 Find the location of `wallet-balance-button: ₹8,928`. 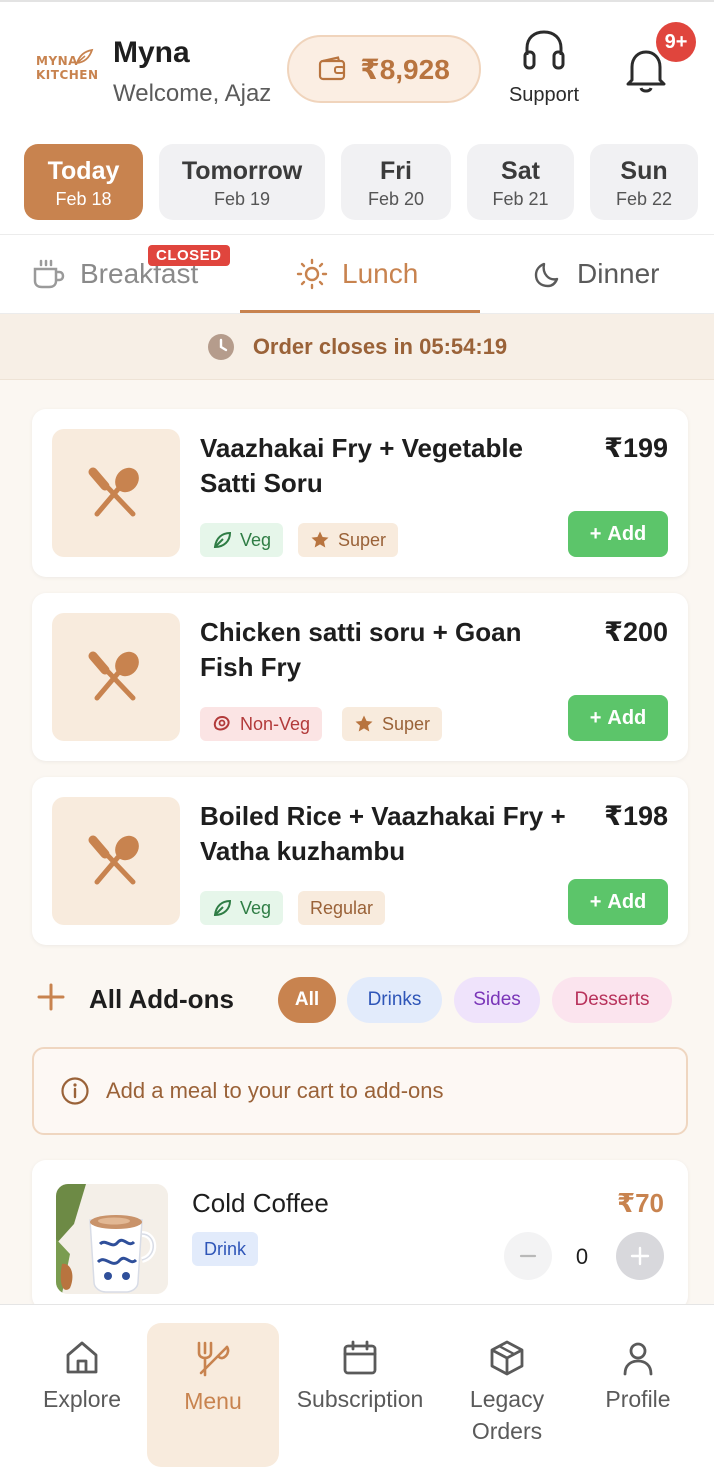

wallet-balance-button: ₹8,928 is located at coordinates (384, 69).